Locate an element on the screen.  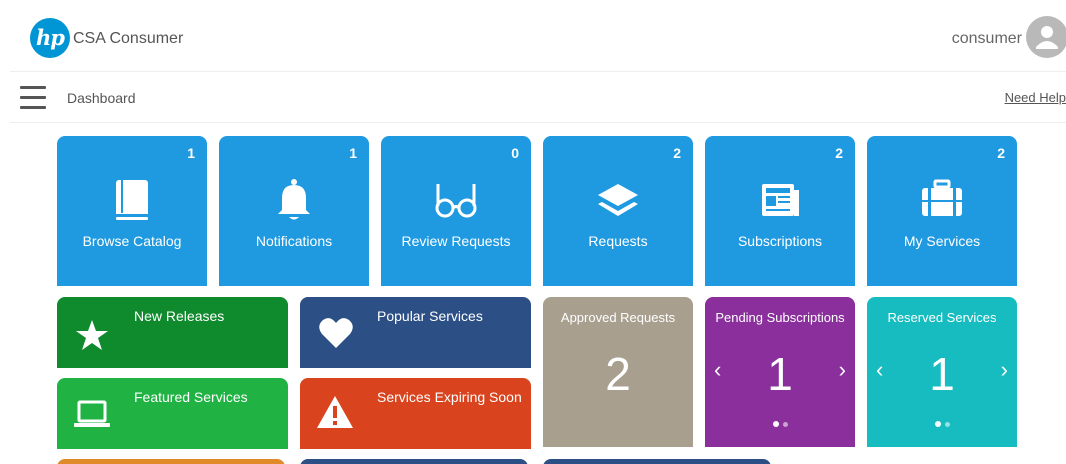
tile-services-expiring-soon: Services Expiring Soon is located at coordinates (415, 413).